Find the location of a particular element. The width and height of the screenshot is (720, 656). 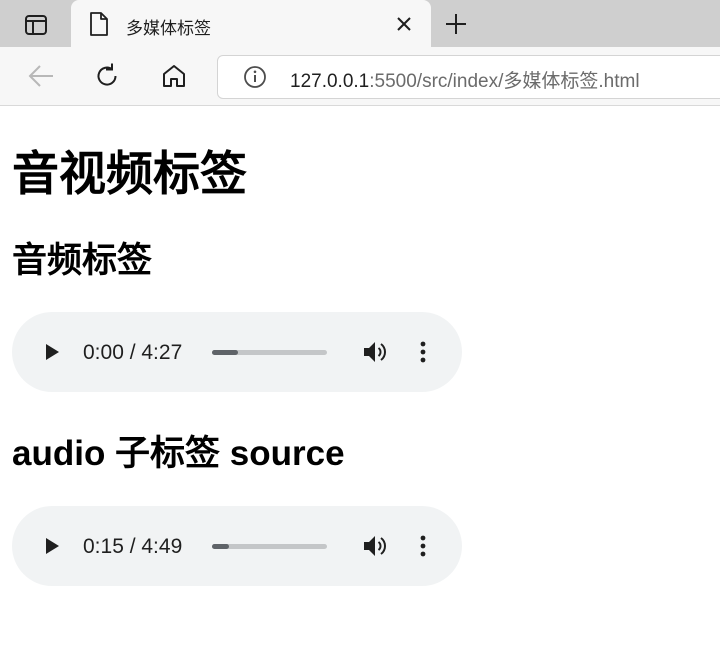

plus-icon is located at coordinates (456, 24).